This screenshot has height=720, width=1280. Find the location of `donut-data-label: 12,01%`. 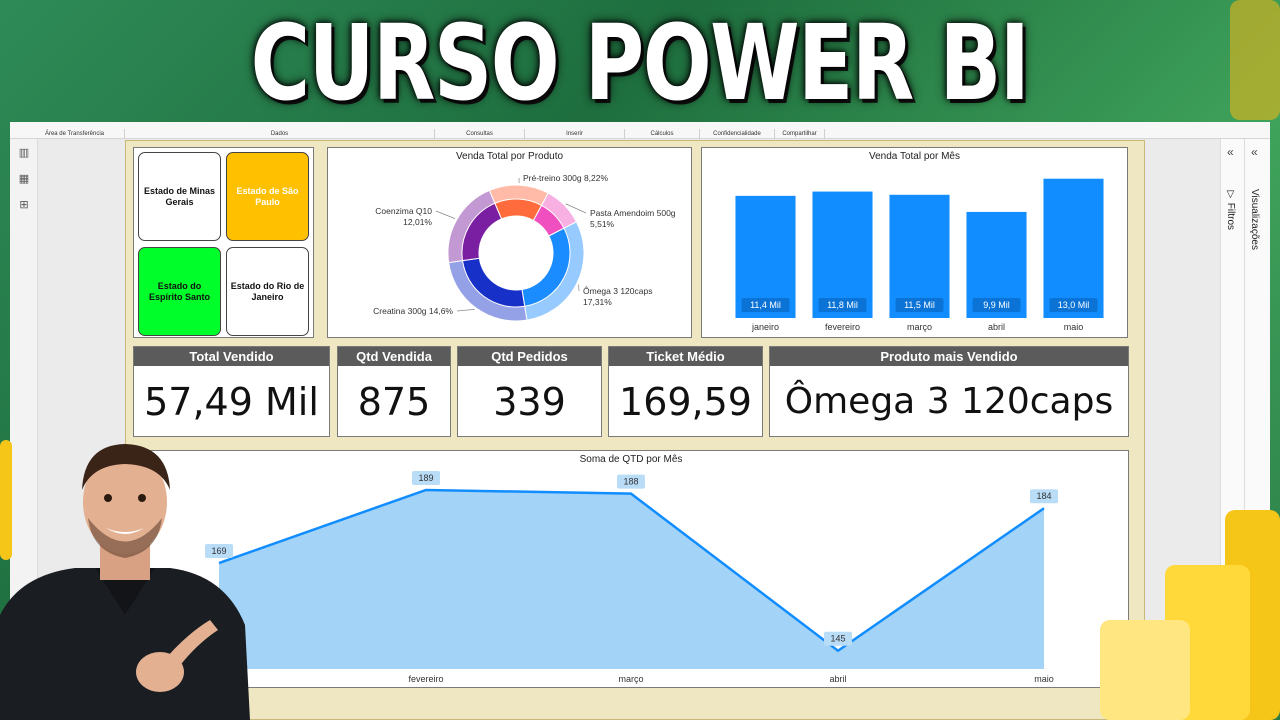

donut-data-label: 12,01% is located at coordinates (417, 222).